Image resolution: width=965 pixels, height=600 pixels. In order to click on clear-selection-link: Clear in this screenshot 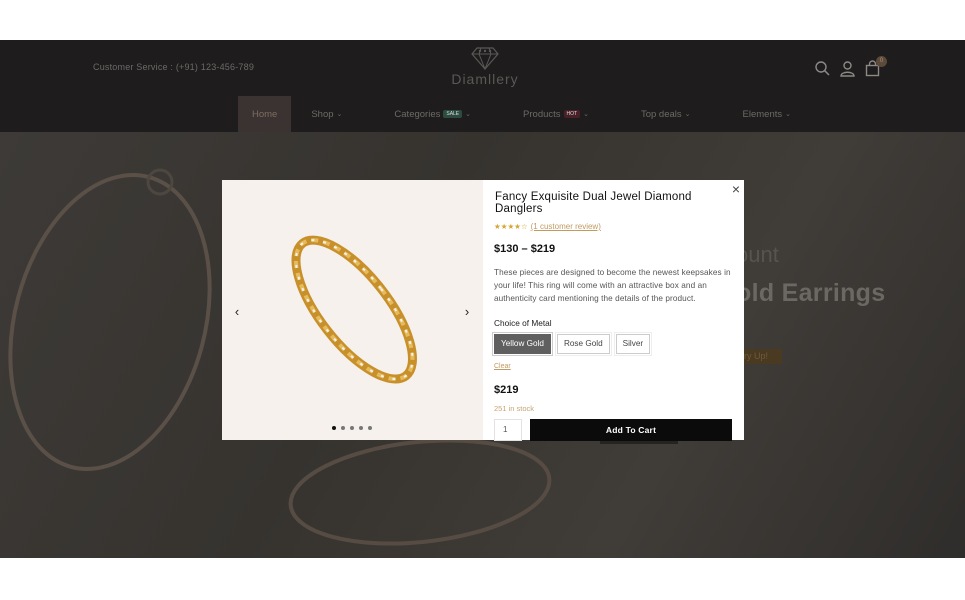, I will do `click(613, 366)`.